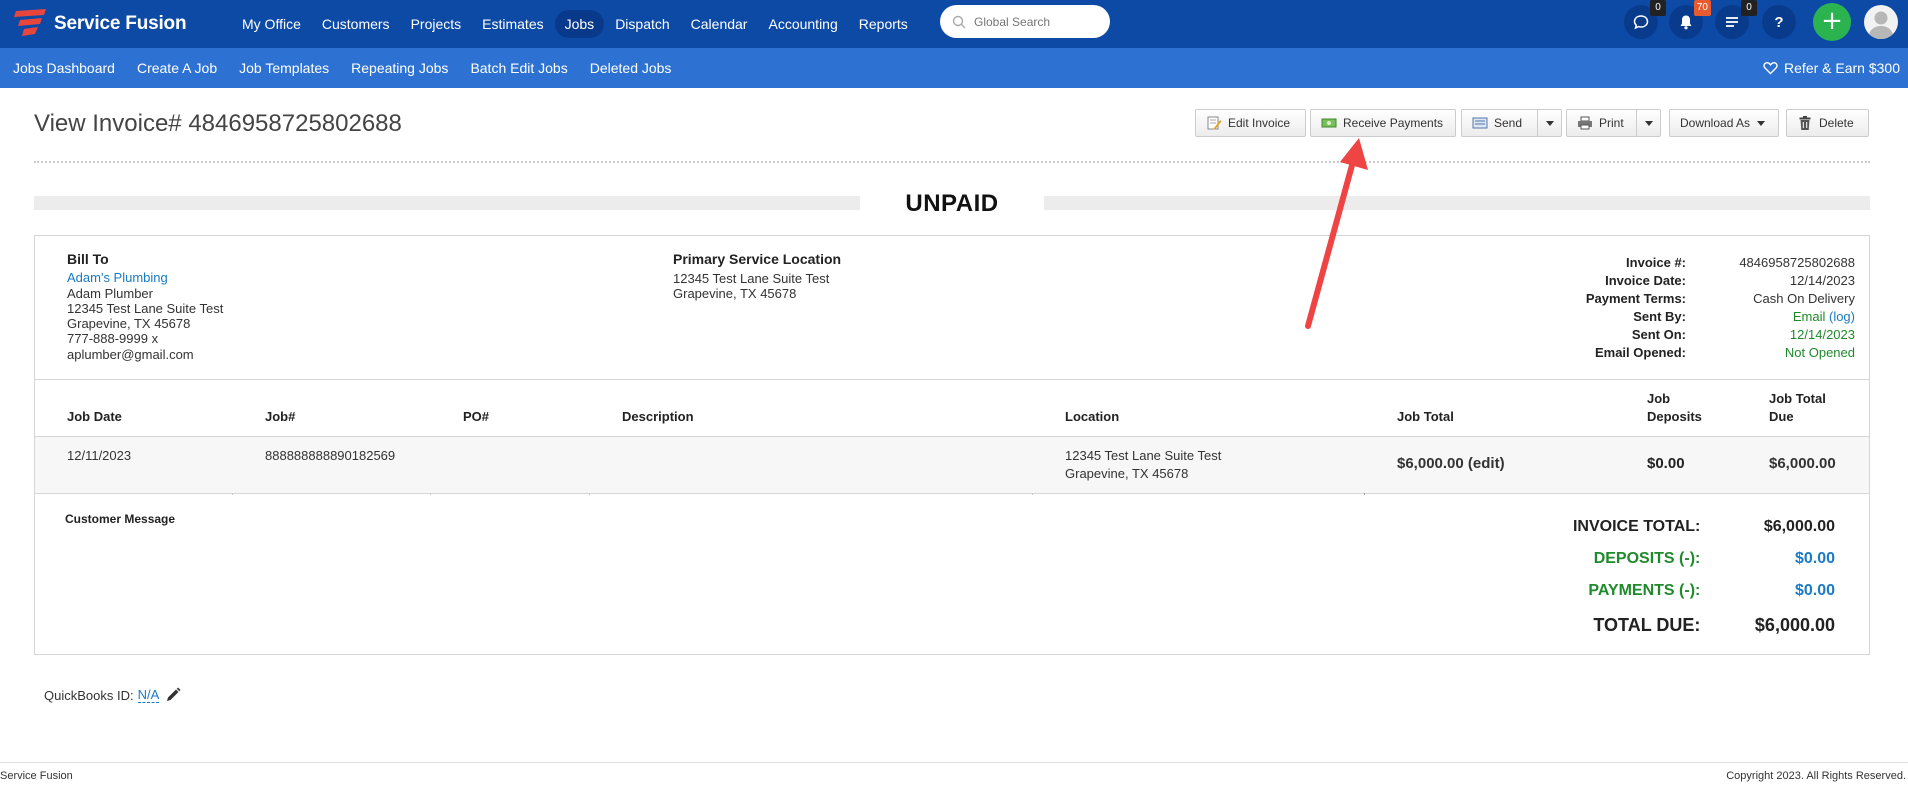 Image resolution: width=1908 pixels, height=788 pixels. What do you see at coordinates (631, 68) in the screenshot?
I see `subnav-deleted-jobs: Deleted Jobs` at bounding box center [631, 68].